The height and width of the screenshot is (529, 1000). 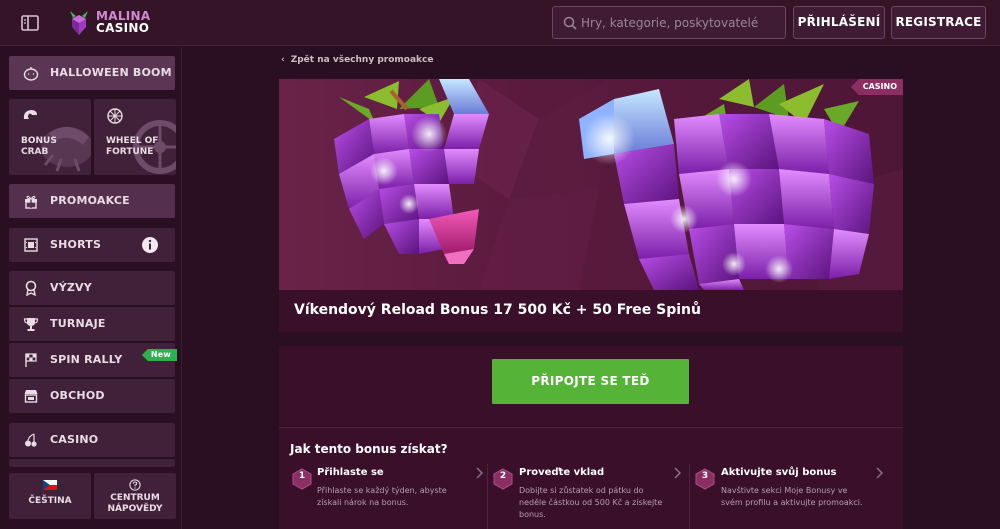 I want to click on sidebar-item-spin-rally: SPIN RALLY New, so click(x=93, y=360).